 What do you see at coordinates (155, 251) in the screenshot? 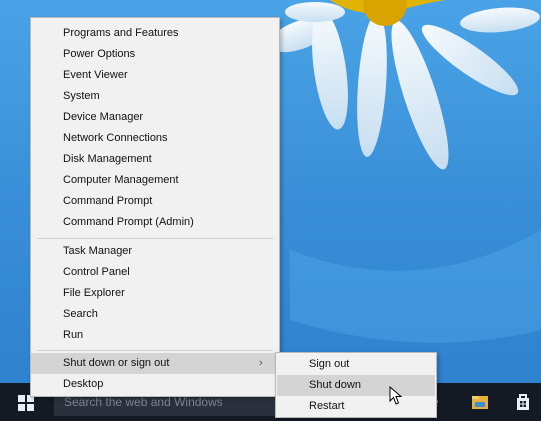
I see `menu-item-task-manager: Task Manager` at bounding box center [155, 251].